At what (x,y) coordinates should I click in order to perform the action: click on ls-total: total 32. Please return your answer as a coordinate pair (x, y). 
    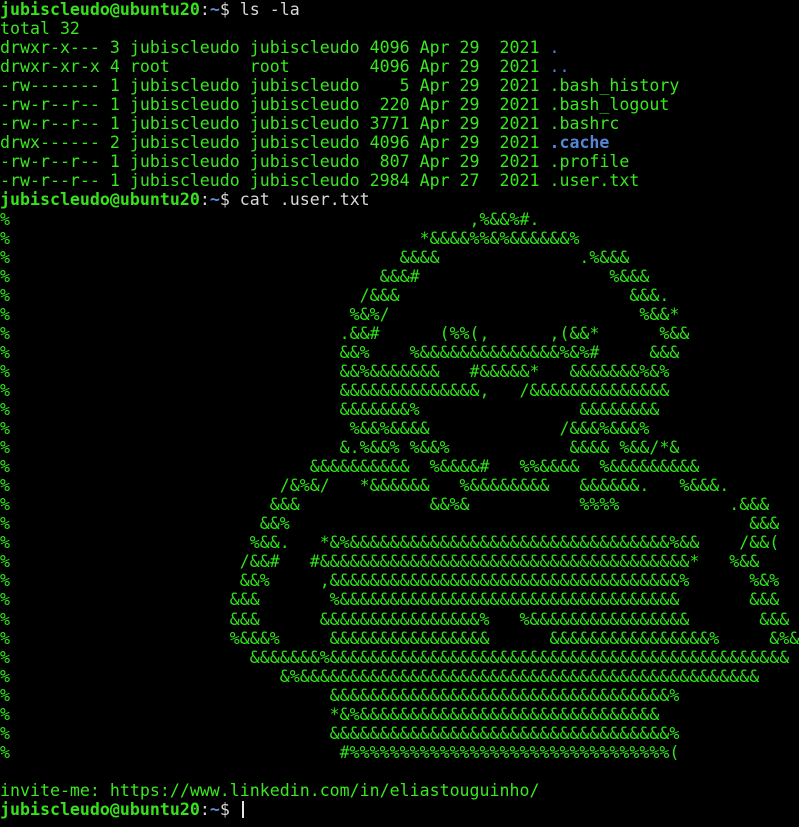
    Looking at the image, I should click on (40, 29).